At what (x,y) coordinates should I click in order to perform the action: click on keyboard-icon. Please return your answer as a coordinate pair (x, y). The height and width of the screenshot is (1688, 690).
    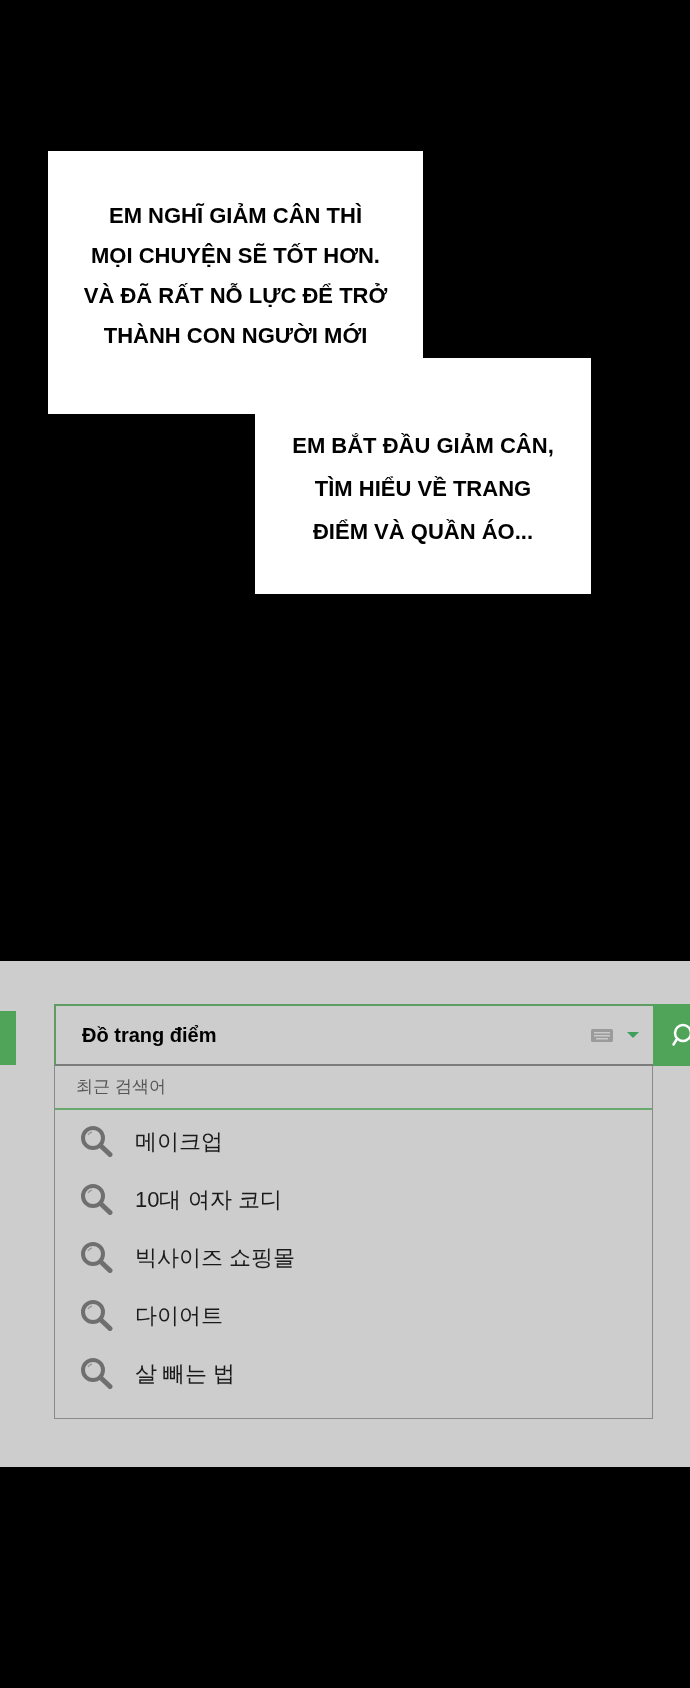
    Looking at the image, I should click on (602, 1035).